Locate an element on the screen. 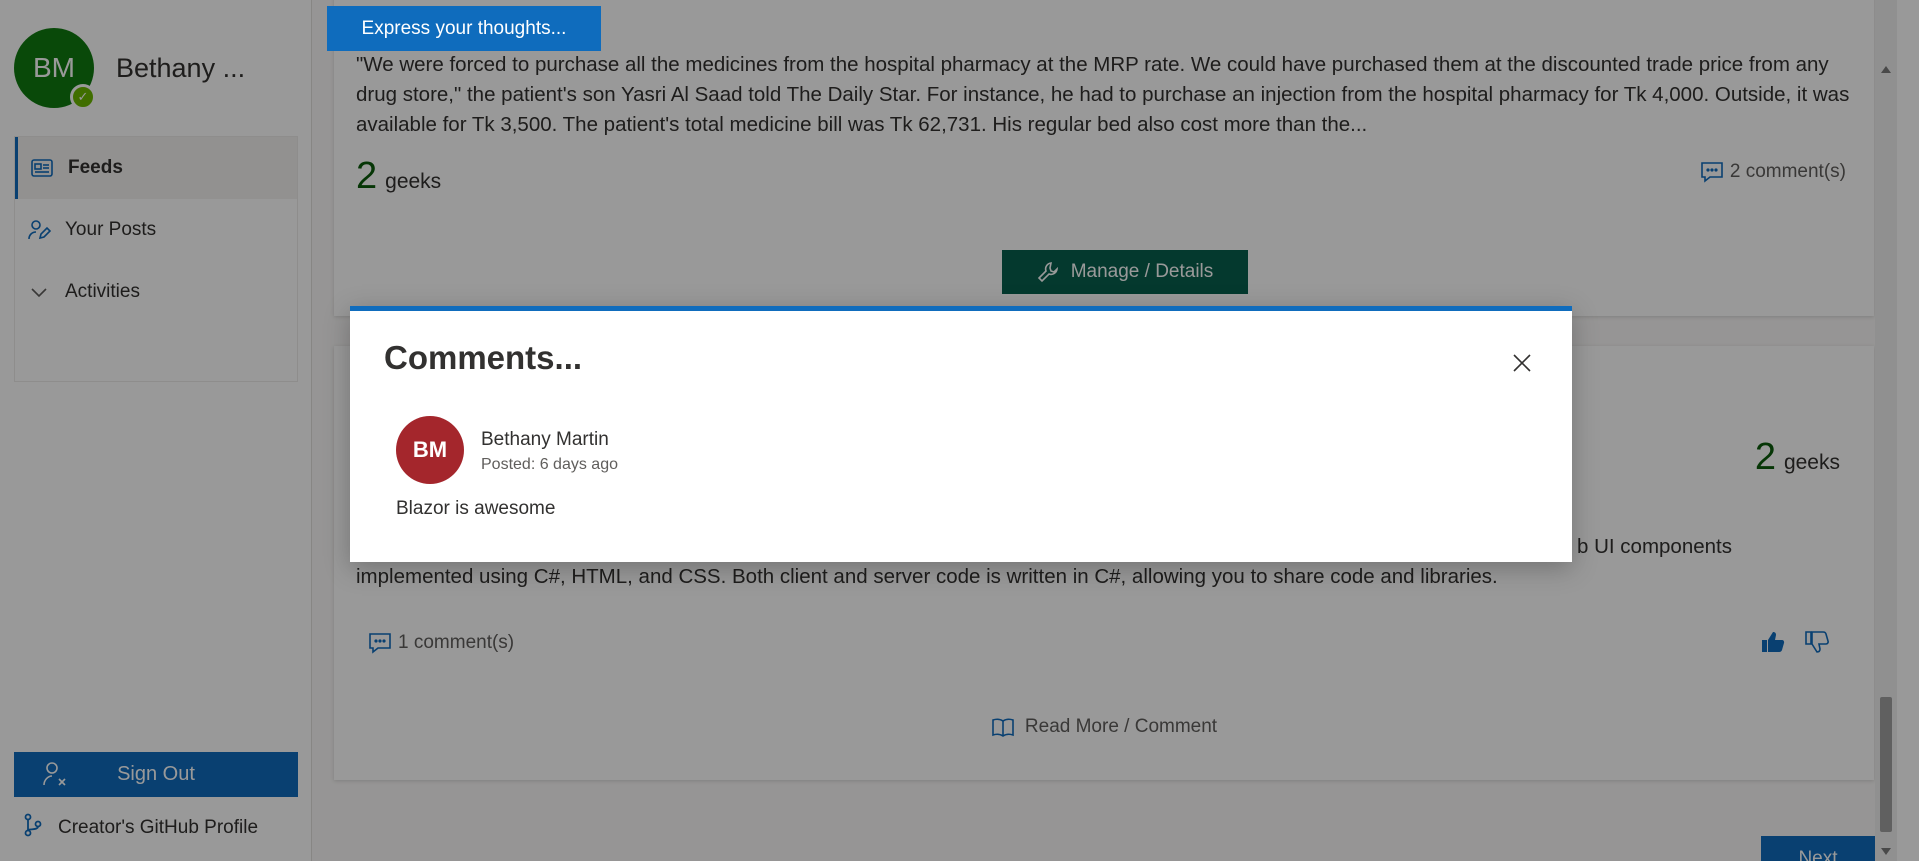 Image resolution: width=1919 pixels, height=861 pixels. comment-text: Blazor is awesome is located at coordinates (476, 508).